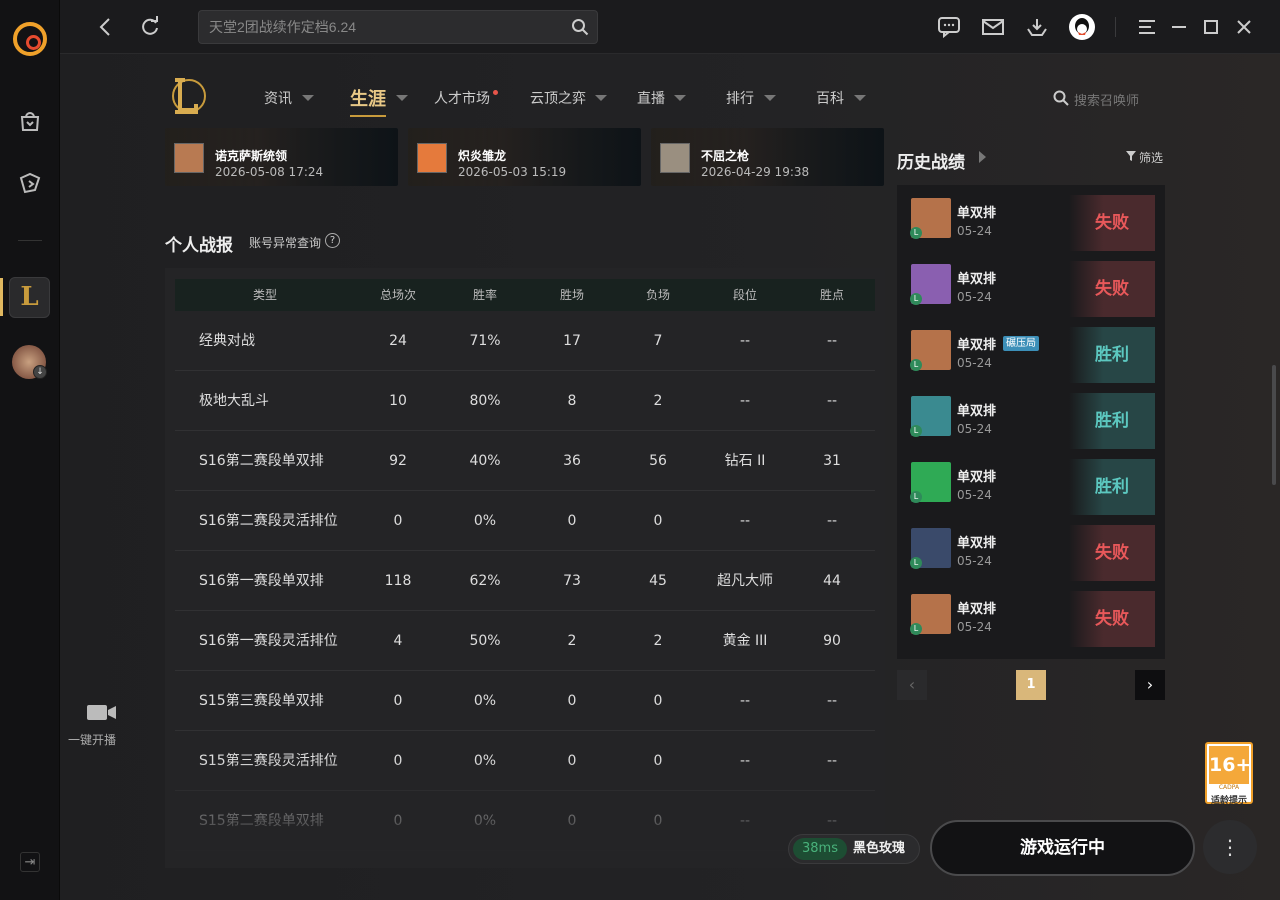  Describe the element at coordinates (278, 98) in the screenshot. I see `nav-news: 资讯` at that location.